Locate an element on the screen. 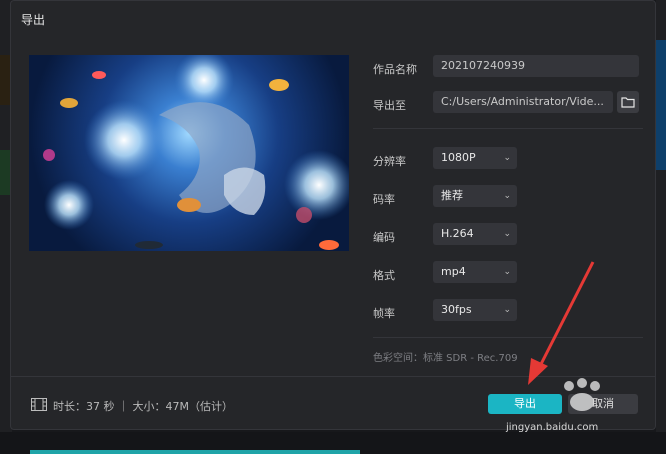 This screenshot has width=666, height=454. folder-icon is located at coordinates (628, 102).